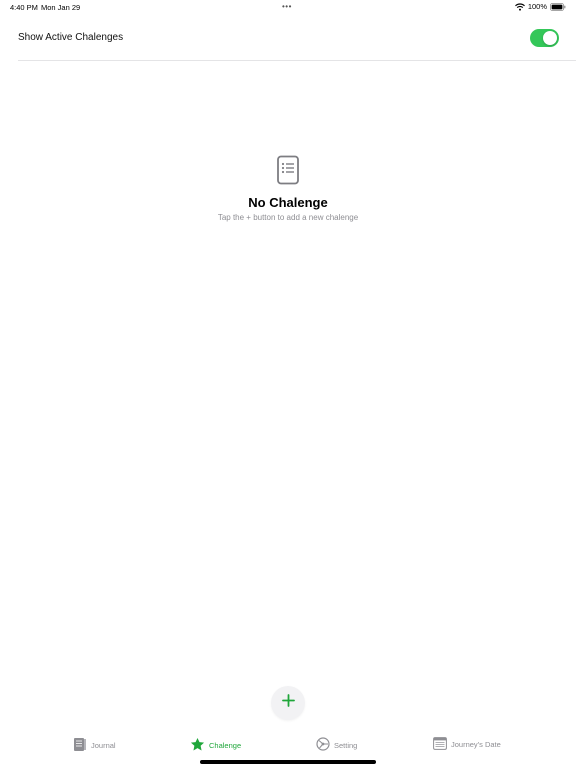 This screenshot has width=576, height=768. I want to click on status-time: 4:40 PM, so click(24, 7).